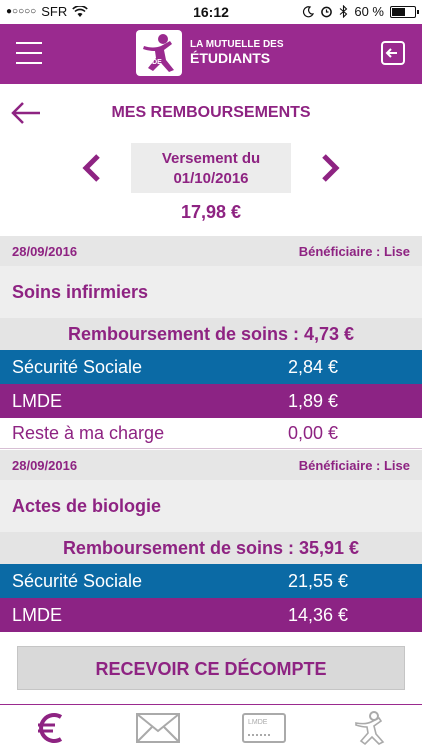 This screenshot has width=422, height=750. I want to click on claim-title-row: Soins infirmiers, so click(211, 292).